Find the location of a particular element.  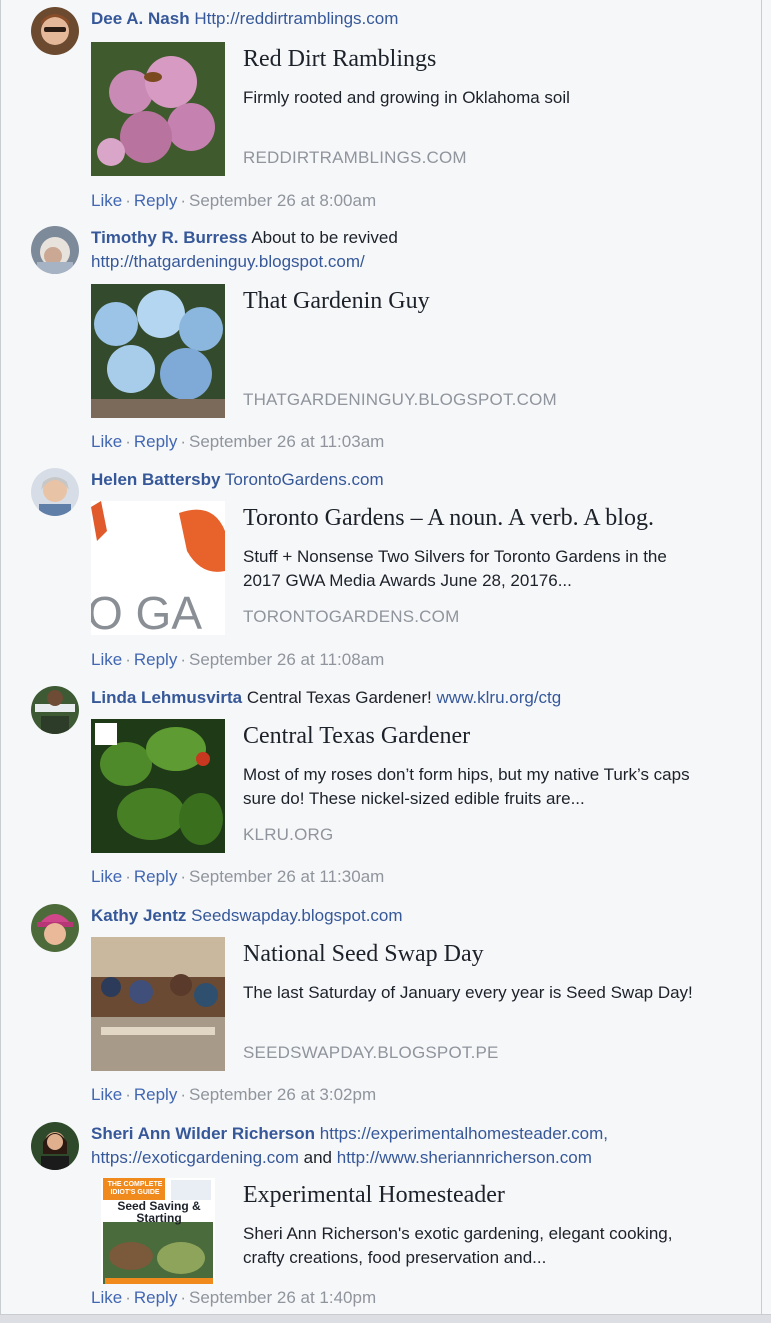

comment-link: https://experimentalhomesteader.com, is located at coordinates (464, 1133).